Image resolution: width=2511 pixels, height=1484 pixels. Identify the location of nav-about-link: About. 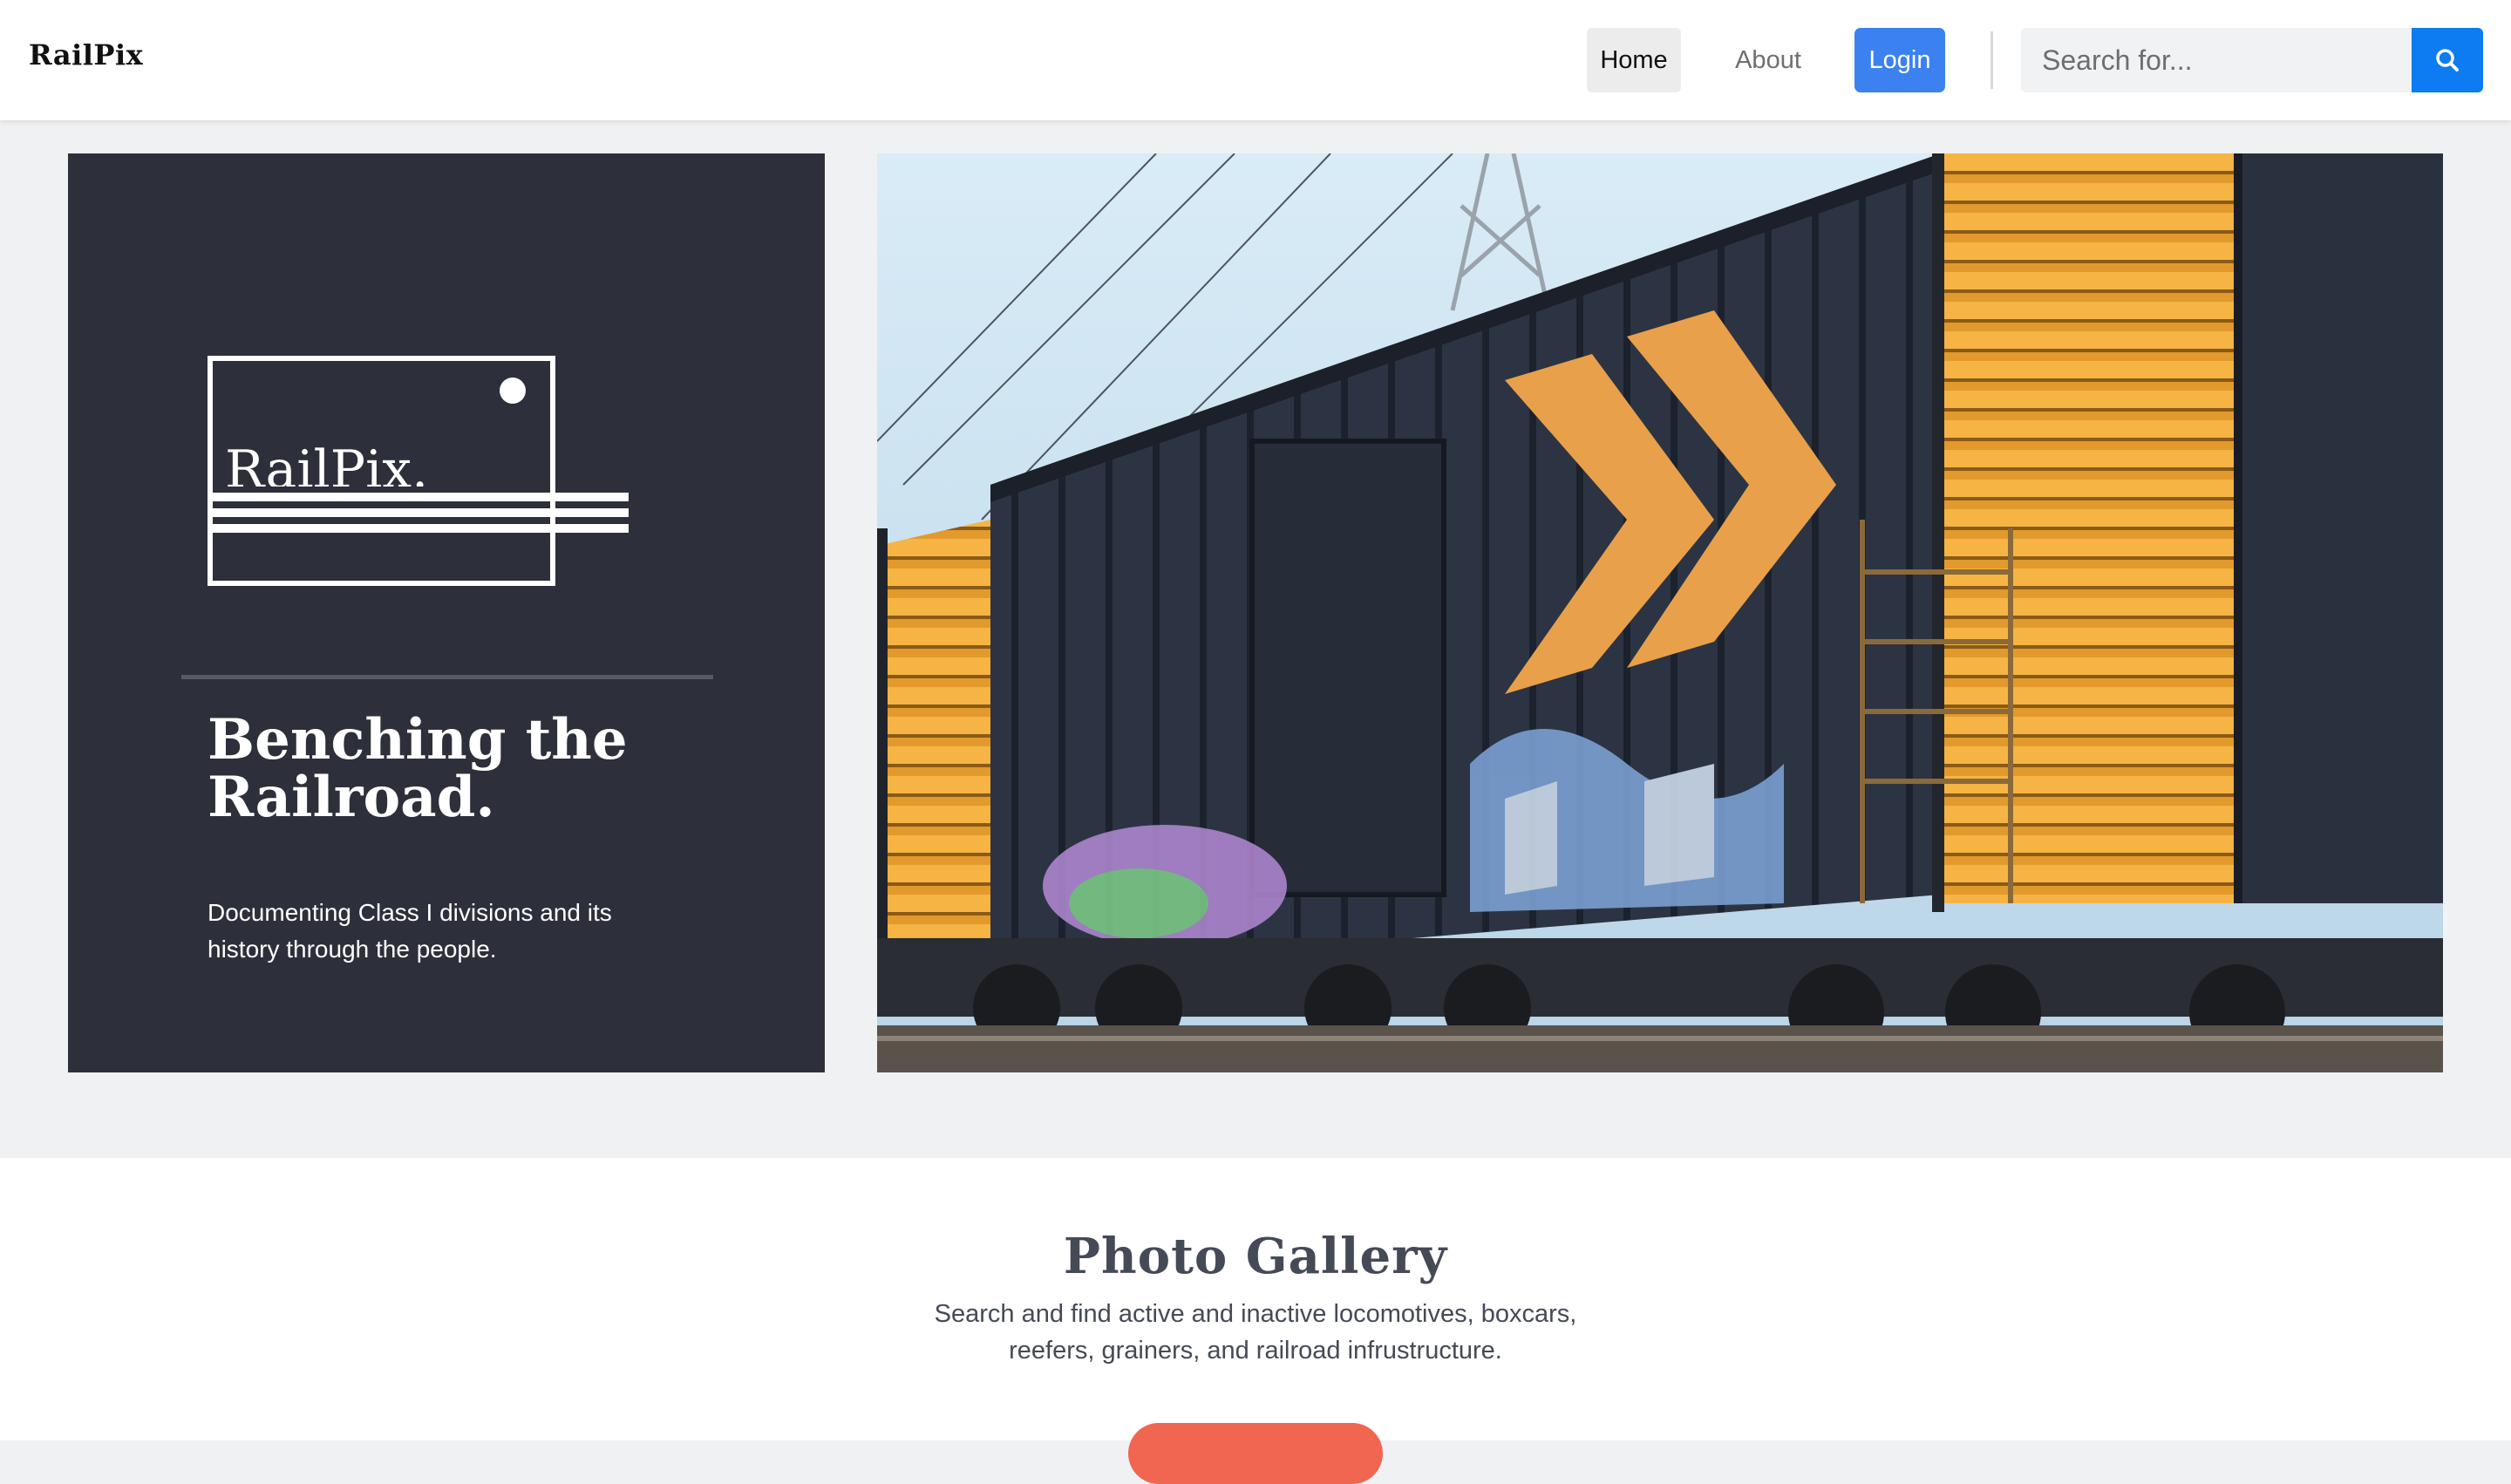
(1768, 60).